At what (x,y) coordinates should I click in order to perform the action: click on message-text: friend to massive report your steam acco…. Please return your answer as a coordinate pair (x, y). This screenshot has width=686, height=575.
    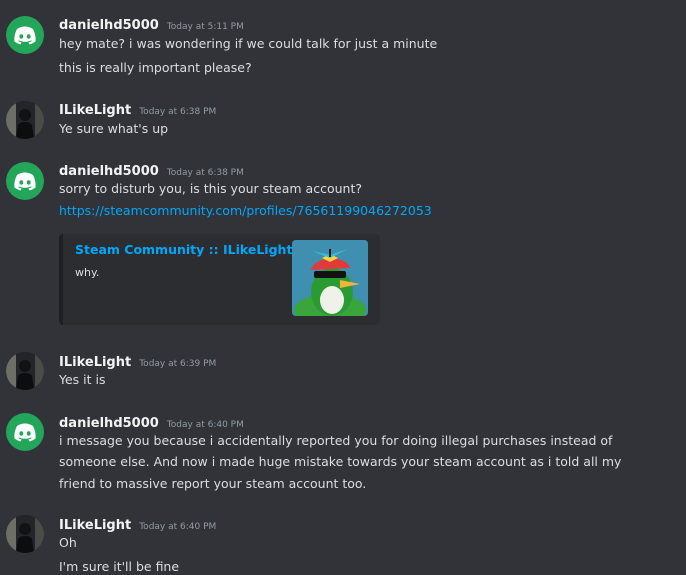
    Looking at the image, I should click on (213, 483).